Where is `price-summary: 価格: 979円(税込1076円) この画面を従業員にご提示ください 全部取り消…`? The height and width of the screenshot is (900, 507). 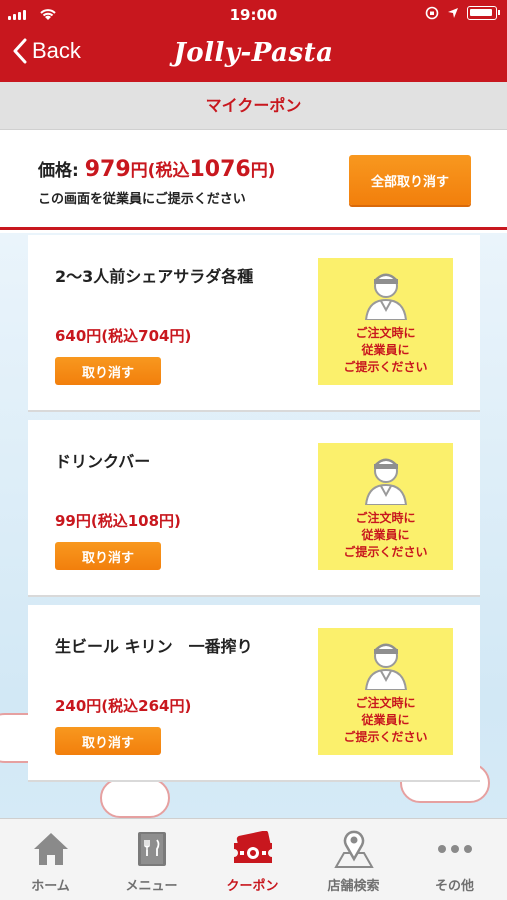 price-summary: 価格: 979円(税込1076円) この画面を従業員にご提示ください 全部取り消… is located at coordinates (253, 180).